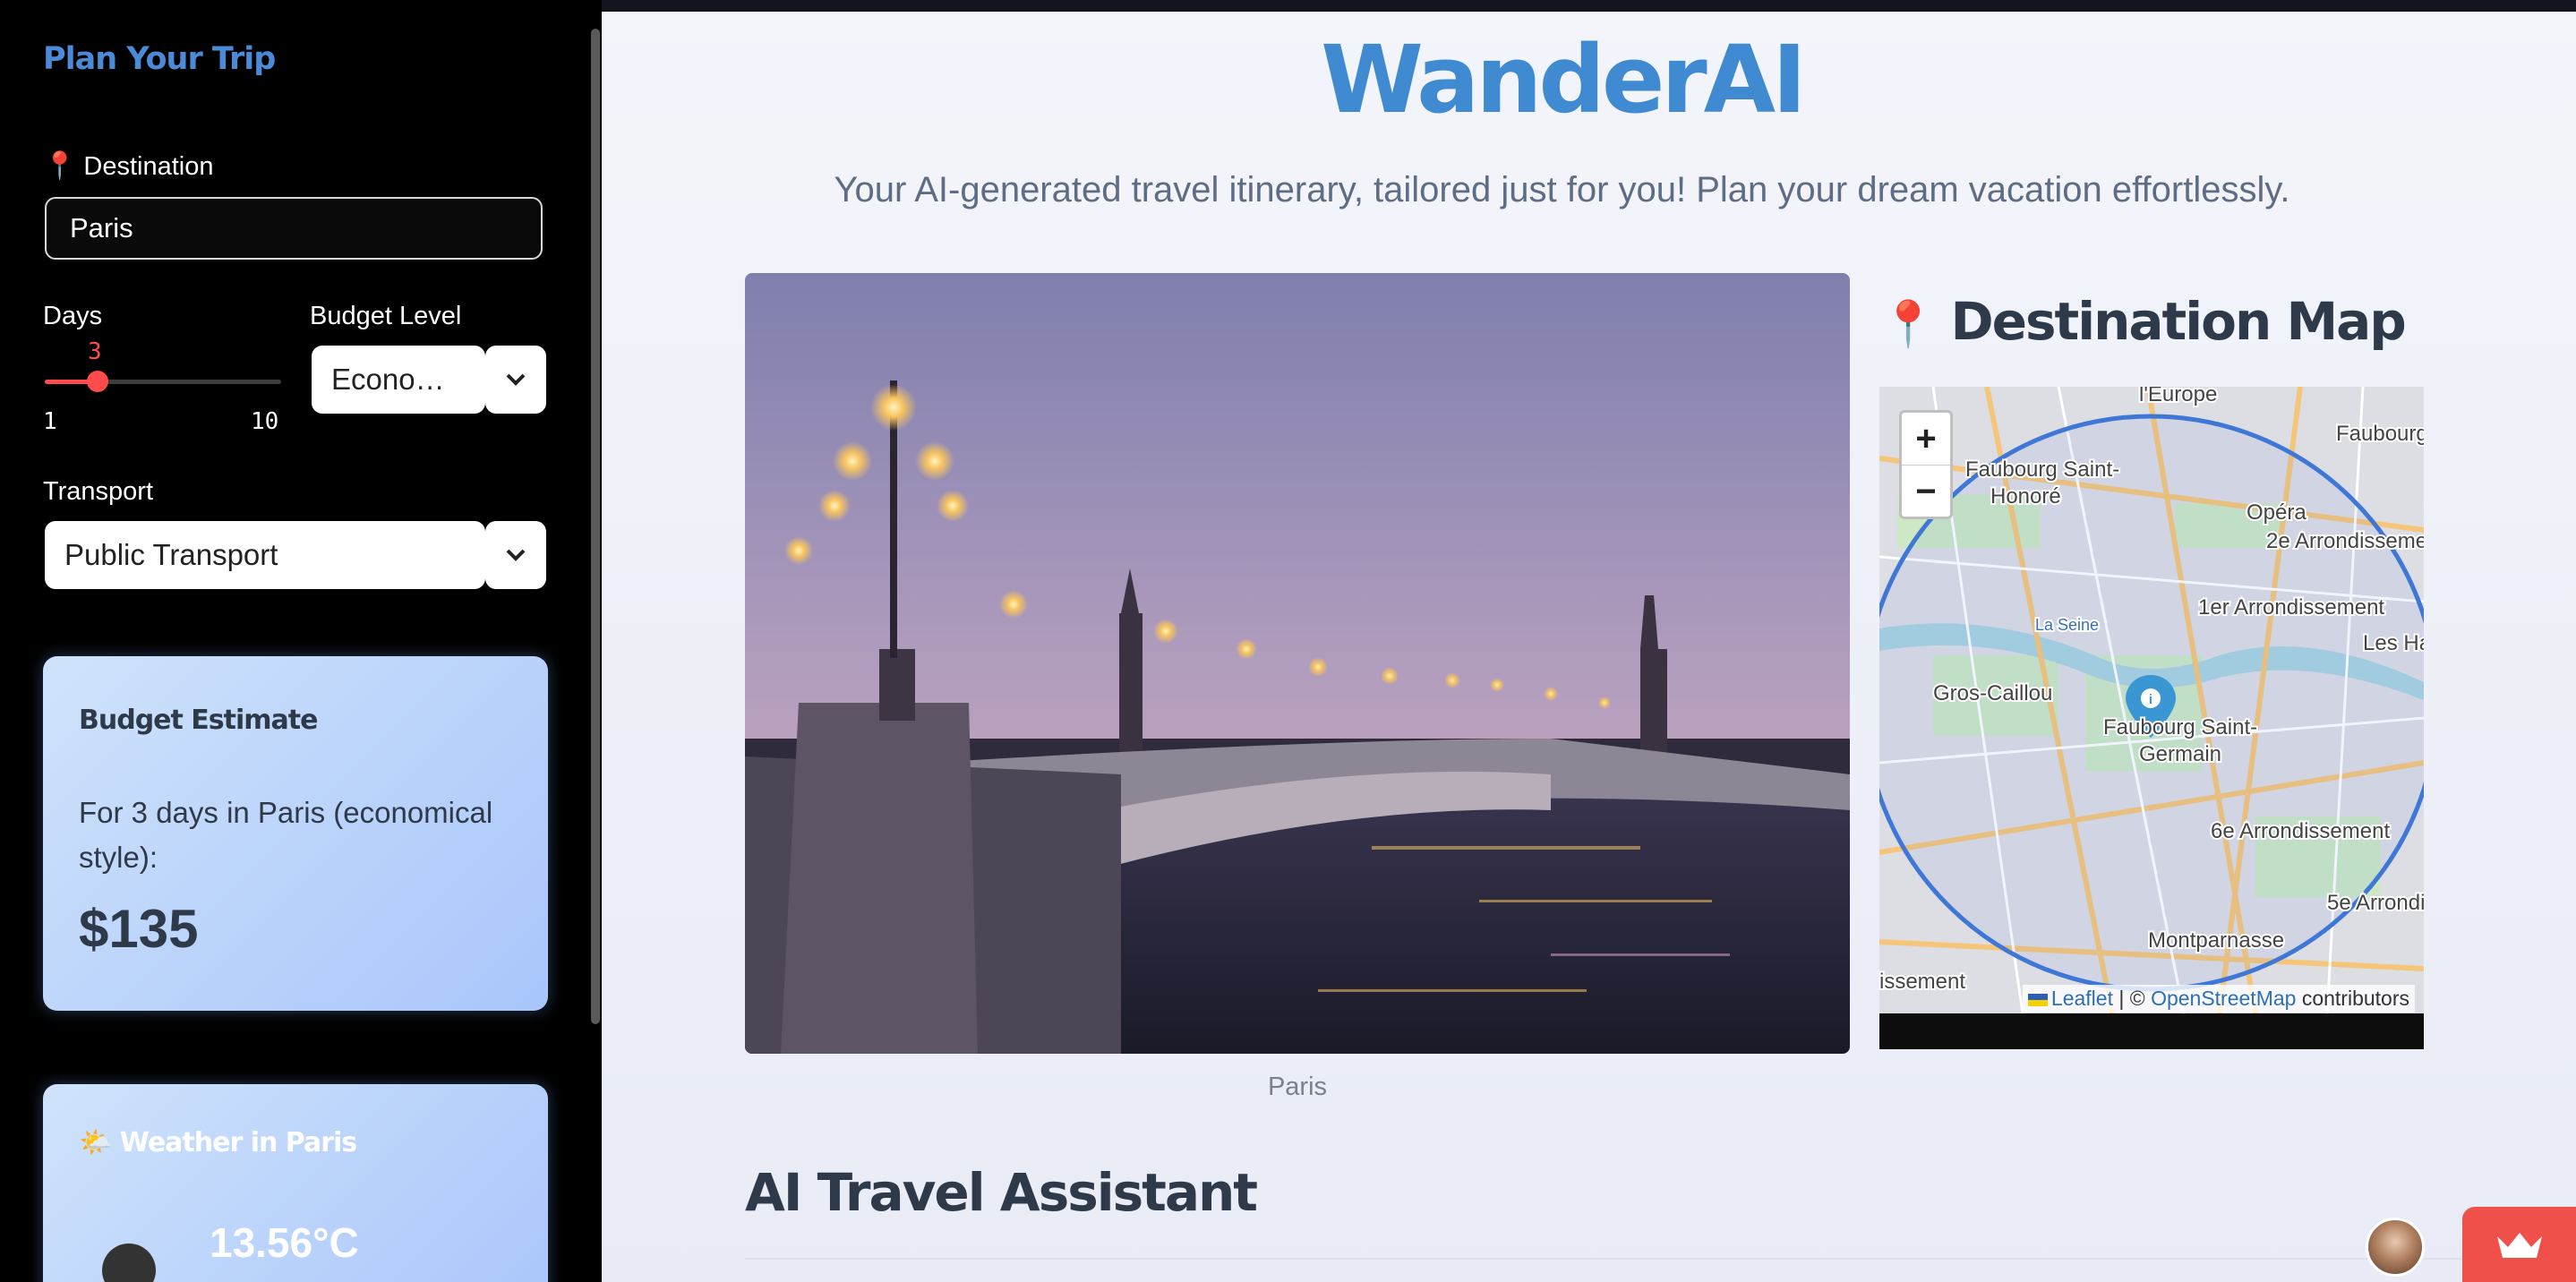 This screenshot has width=2576, height=1282. Describe the element at coordinates (159, 59) in the screenshot. I see `sidebar-title: Plan Your Trip` at that location.